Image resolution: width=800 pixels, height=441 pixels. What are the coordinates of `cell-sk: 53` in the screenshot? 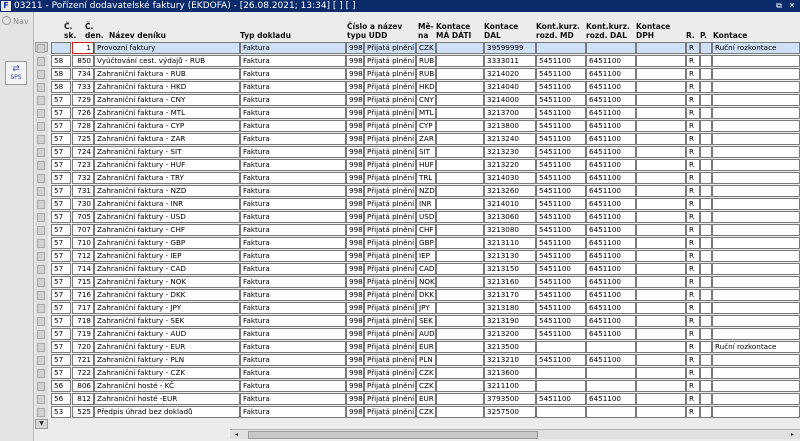 It's located at (61, 412).